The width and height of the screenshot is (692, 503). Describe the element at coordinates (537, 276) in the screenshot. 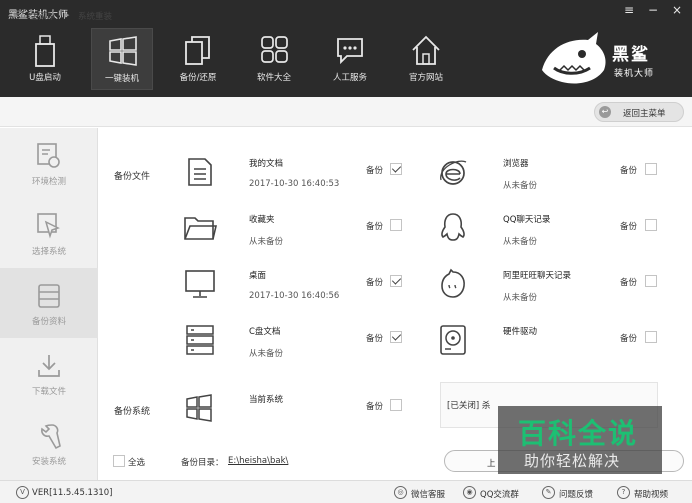

I see `item-aliwangwang-chat: 阿里旺旺聊天记录` at that location.